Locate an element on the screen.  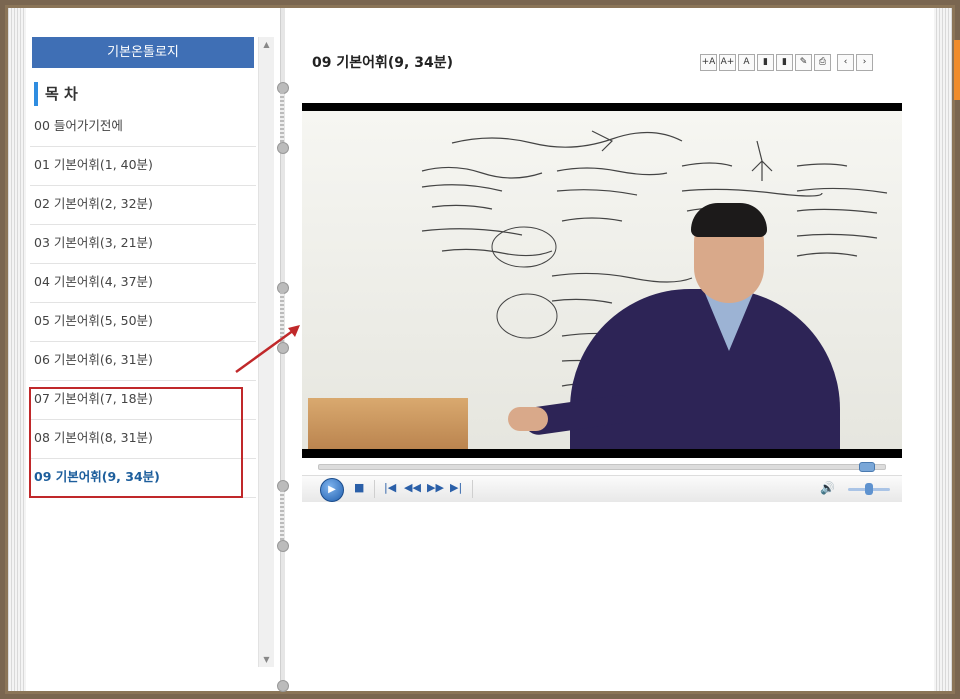
toc-item: 02 기본어휘(2, 32분) is located at coordinates (143, 205).